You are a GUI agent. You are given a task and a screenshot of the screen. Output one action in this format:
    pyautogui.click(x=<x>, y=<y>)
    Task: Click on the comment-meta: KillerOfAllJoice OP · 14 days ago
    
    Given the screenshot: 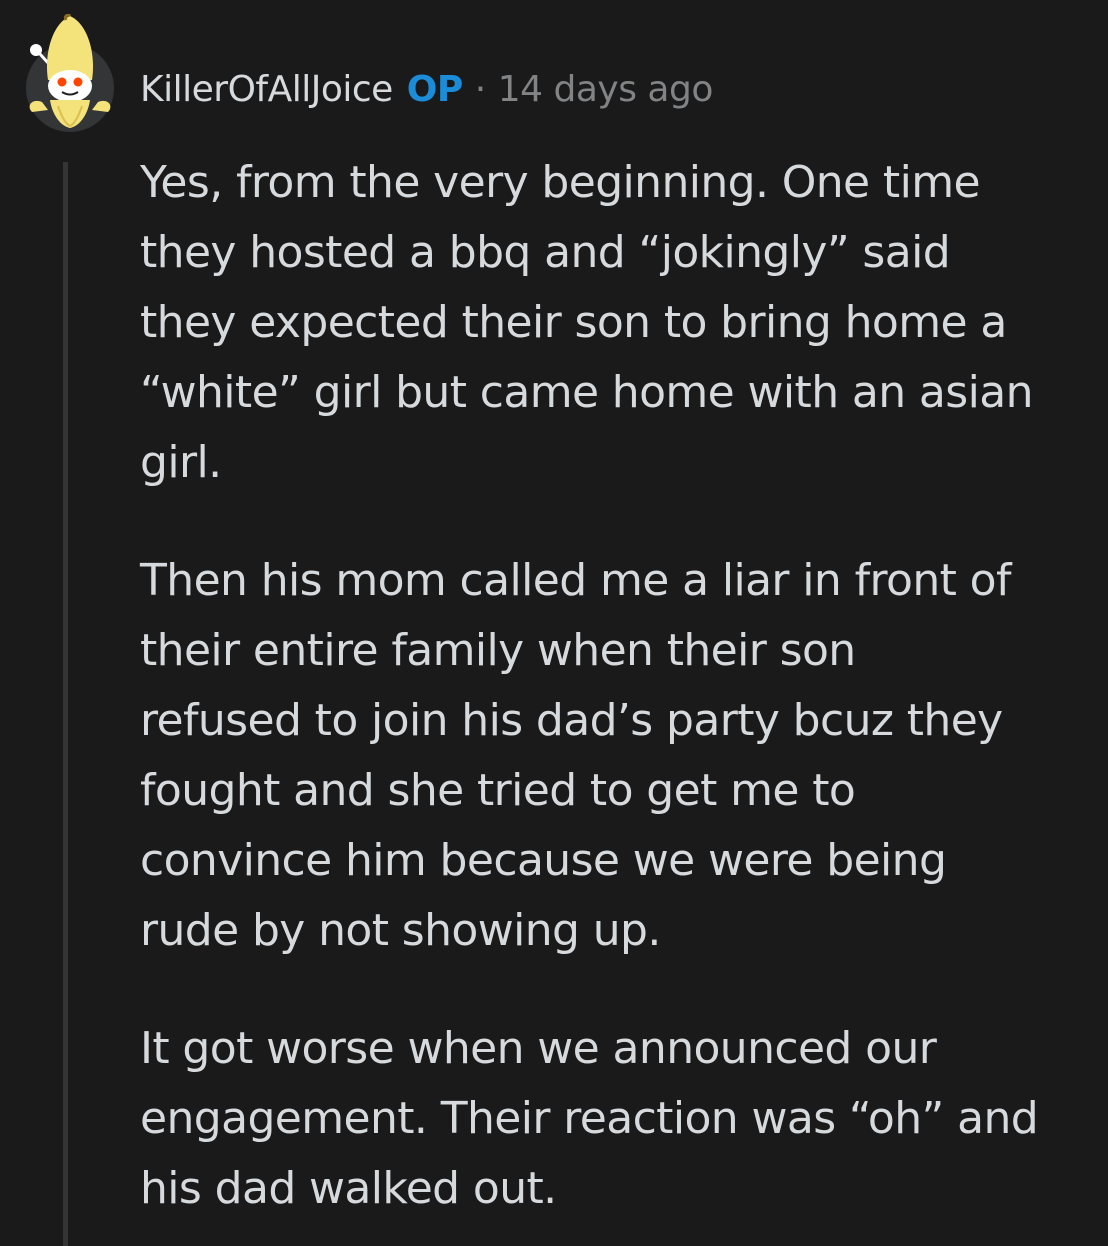 What is the action you would take?
    pyautogui.click(x=426, y=89)
    